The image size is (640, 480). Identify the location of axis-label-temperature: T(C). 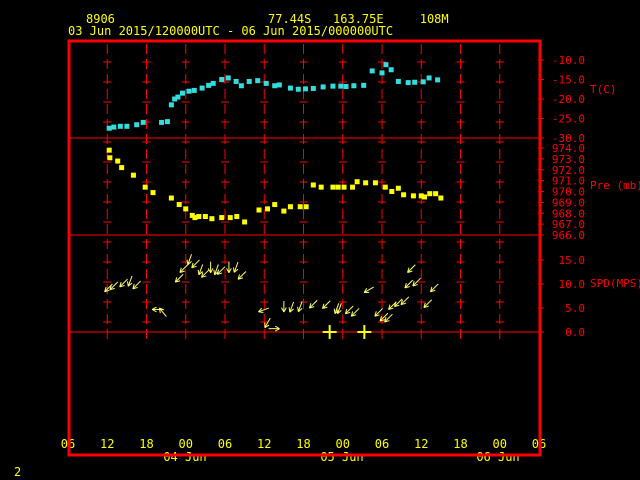
(603, 89).